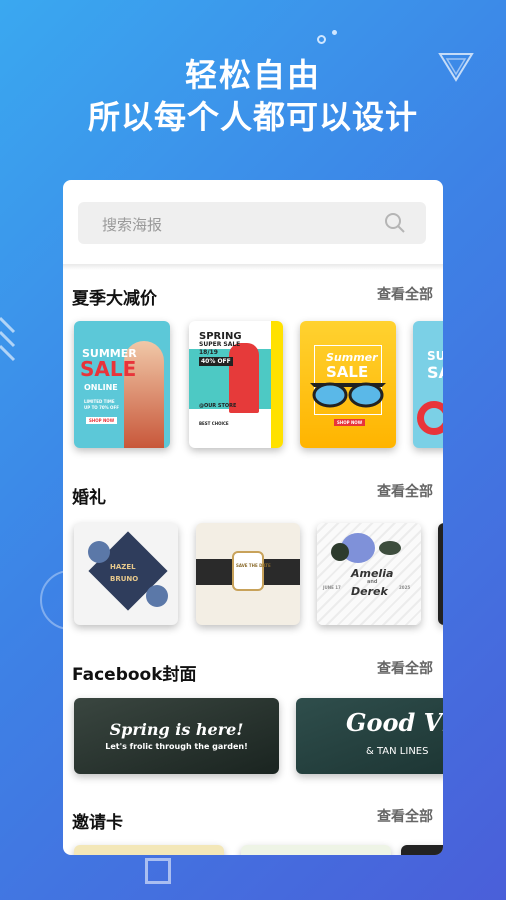  What do you see at coordinates (348, 395) in the screenshot?
I see `sunglasses-icon` at bounding box center [348, 395].